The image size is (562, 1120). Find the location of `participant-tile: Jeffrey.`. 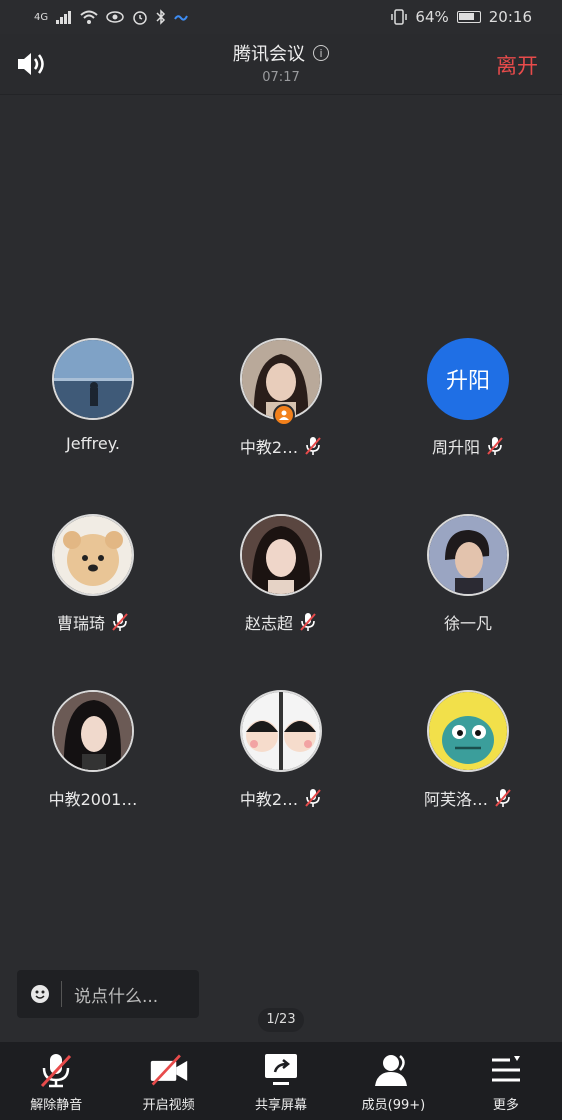

participant-tile: Jeffrey. is located at coordinates (93, 395).